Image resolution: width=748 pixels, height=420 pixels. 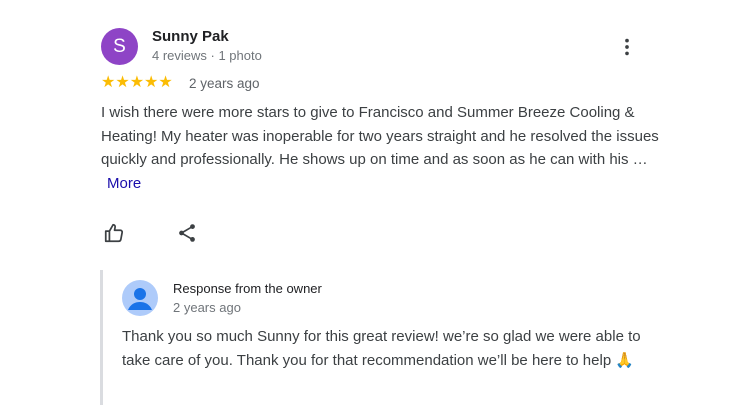 I want to click on author-avatar: S, so click(x=119, y=46).